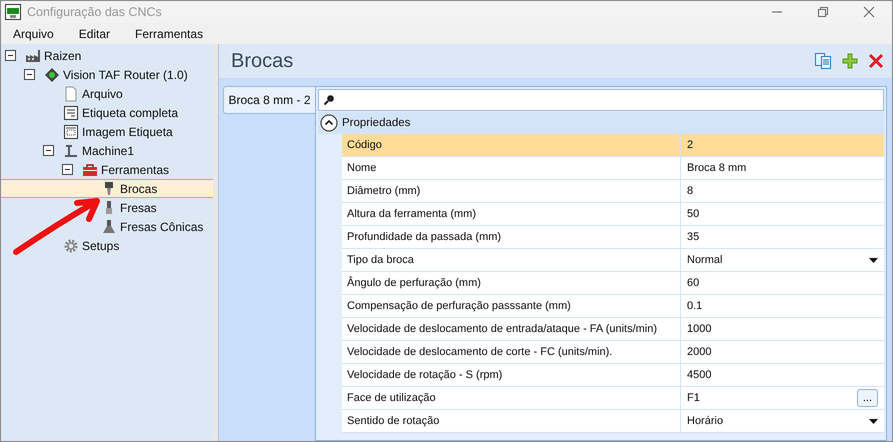  I want to click on property-value: 1000, so click(782, 329).